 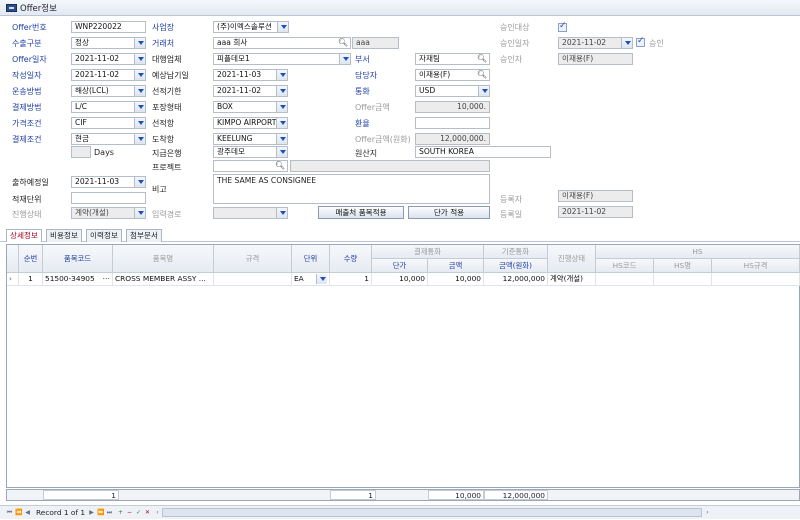 What do you see at coordinates (27, 512) in the screenshot?
I see `prev-record-icon: ◀` at bounding box center [27, 512].